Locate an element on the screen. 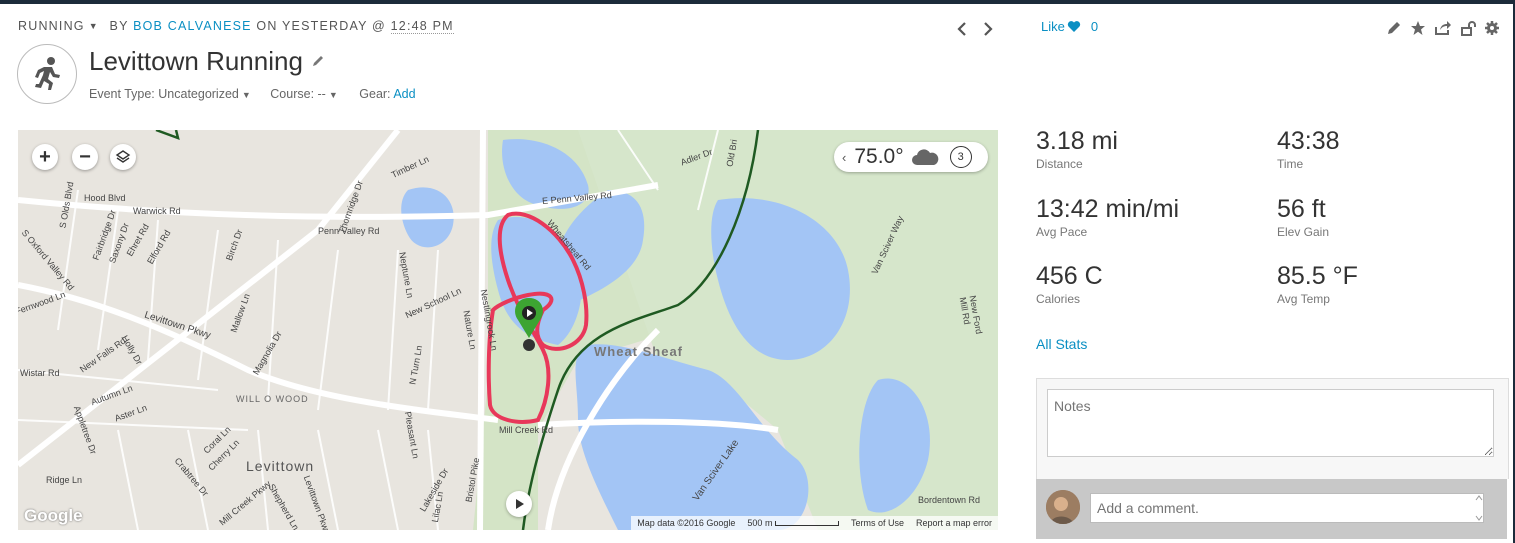  terms-of-use-link: Terms of Use is located at coordinates (877, 523).